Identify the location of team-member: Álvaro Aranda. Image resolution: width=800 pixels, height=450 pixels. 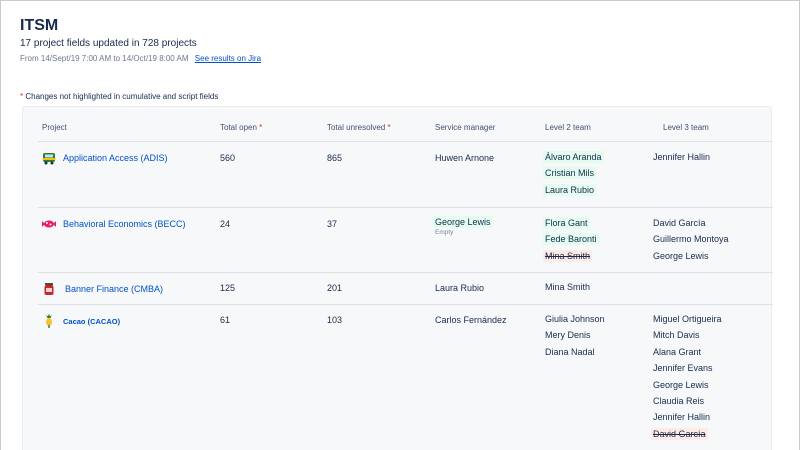
(573, 157).